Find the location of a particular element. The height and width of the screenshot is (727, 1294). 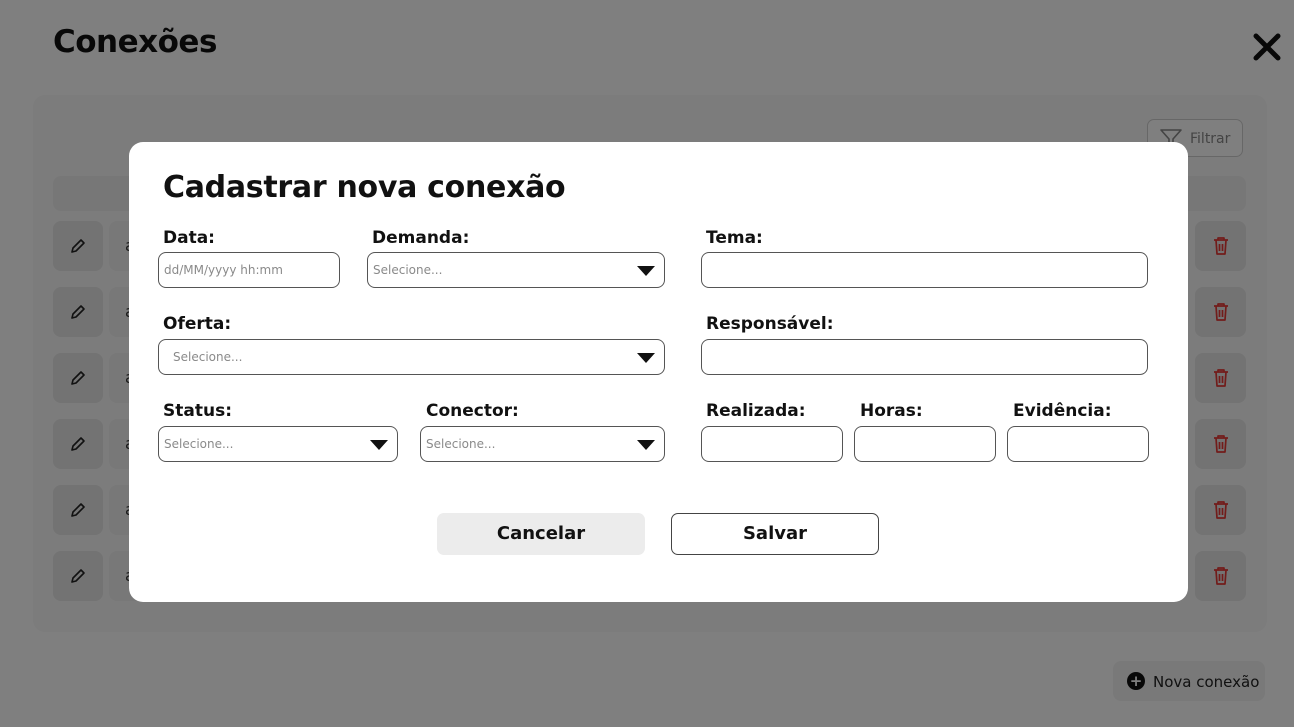

status-label: Status: is located at coordinates (197, 411).